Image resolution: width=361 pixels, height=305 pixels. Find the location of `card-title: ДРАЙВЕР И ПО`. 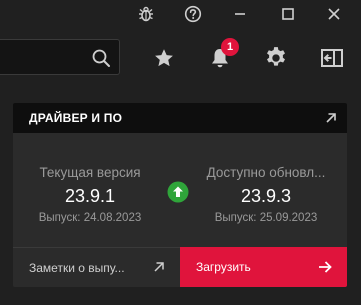

card-title: ДРАЙВЕР И ПО is located at coordinates (76, 118).